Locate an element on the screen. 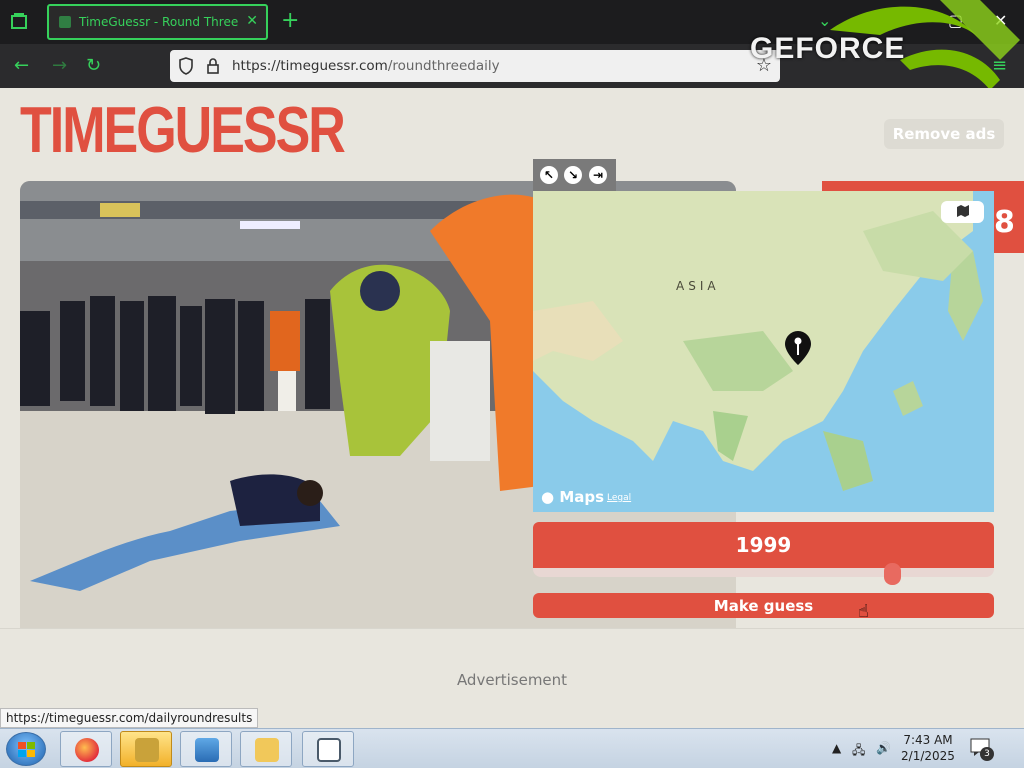 Image resolution: width=1024 pixels, height=768 pixels. map-icon is located at coordinates (962, 210).